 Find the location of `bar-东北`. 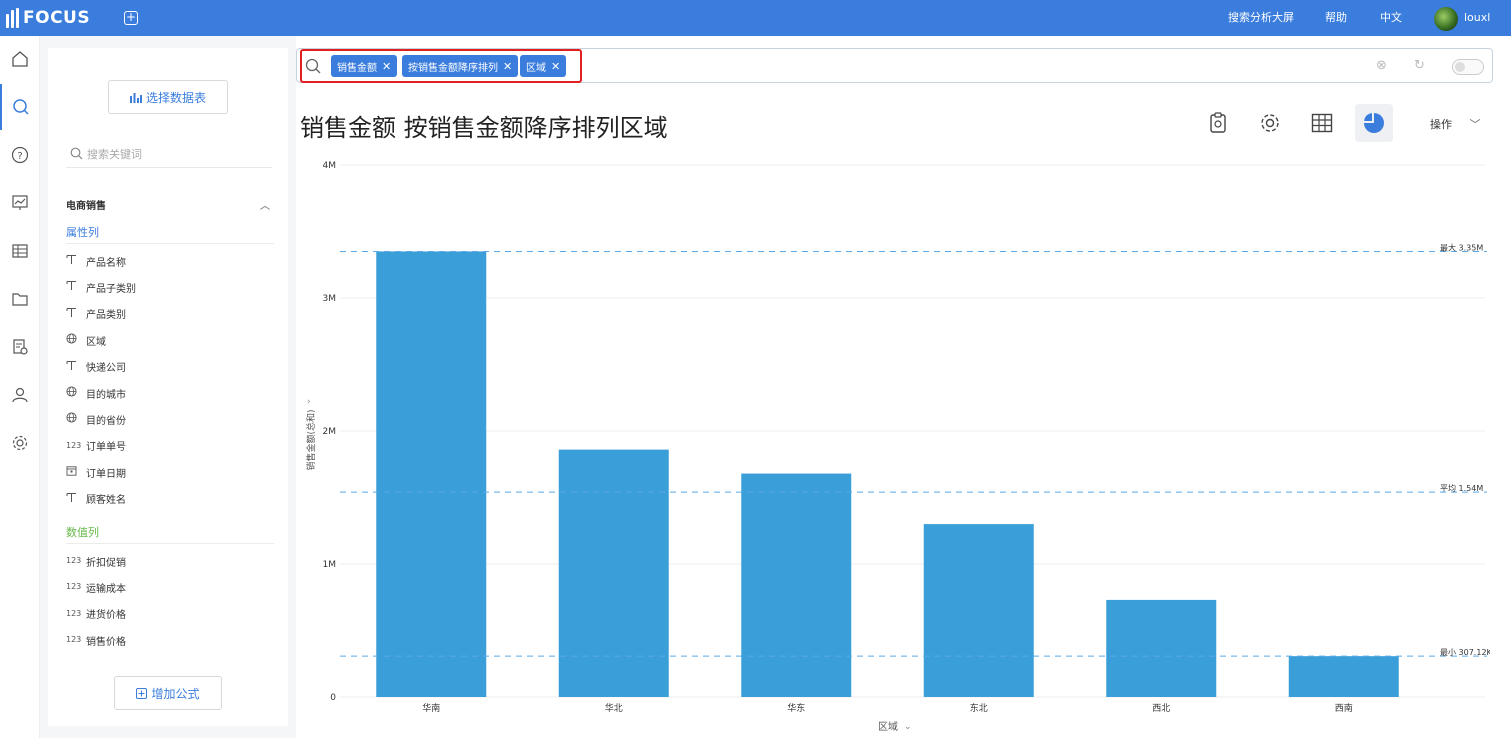

bar-东北 is located at coordinates (978, 610).